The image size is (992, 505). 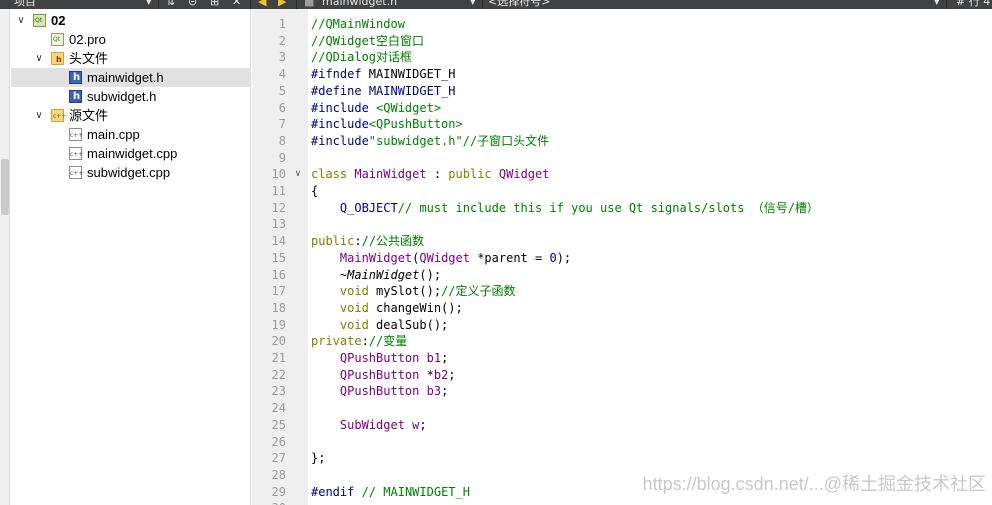 What do you see at coordinates (622, 24) in the screenshot?
I see `code-line: 1 //QMainWindow` at bounding box center [622, 24].